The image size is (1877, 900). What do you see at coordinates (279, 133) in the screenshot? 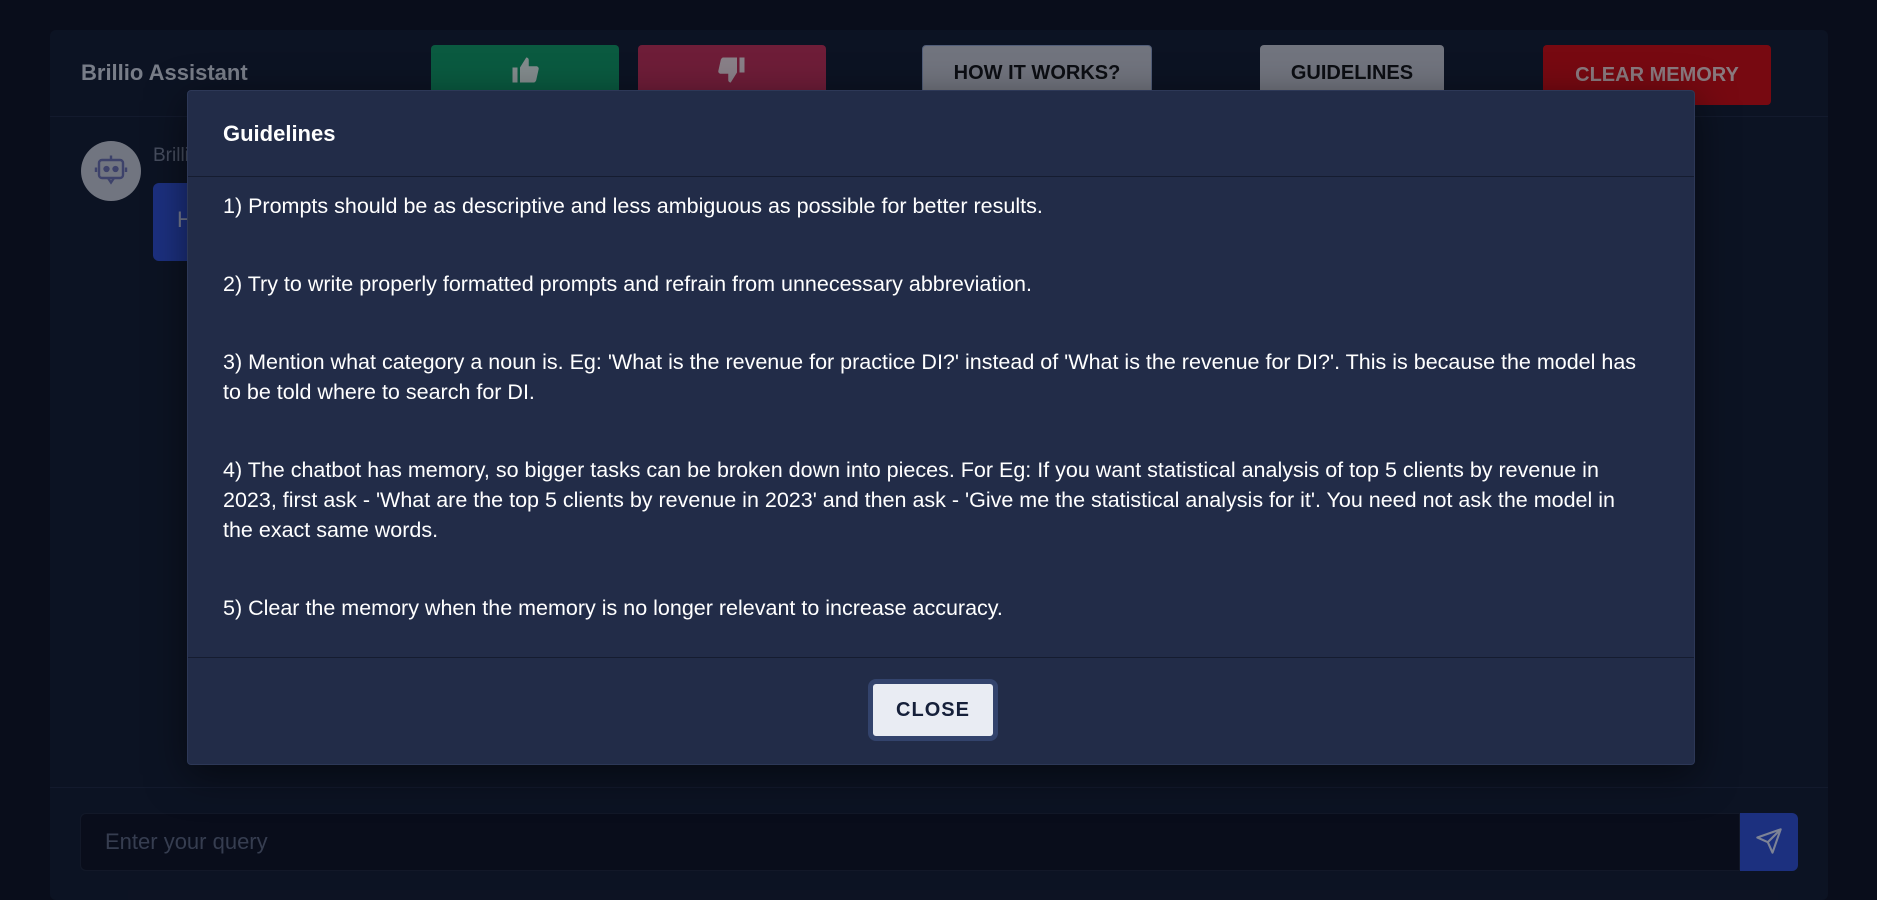
I see `modal-title: Guidelines` at bounding box center [279, 133].